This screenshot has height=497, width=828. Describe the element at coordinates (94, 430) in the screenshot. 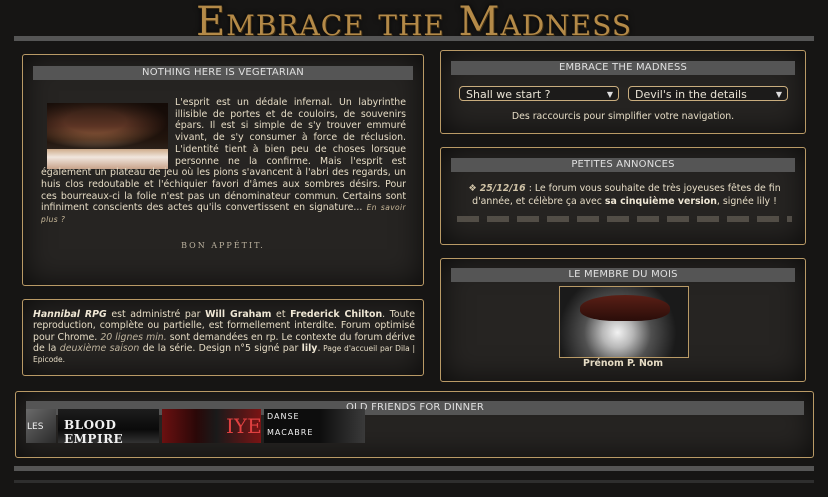

I see `banner-label: BLOOD EMPIRE` at that location.